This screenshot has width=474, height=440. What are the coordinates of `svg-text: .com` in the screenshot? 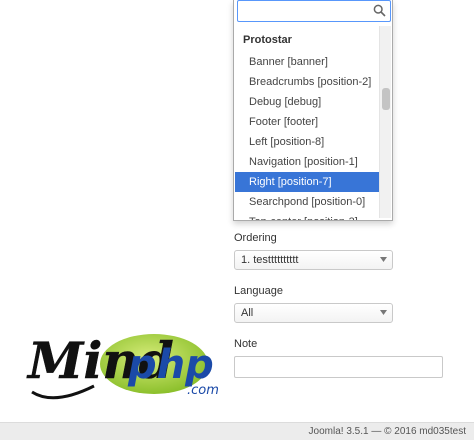 It's located at (203, 390).